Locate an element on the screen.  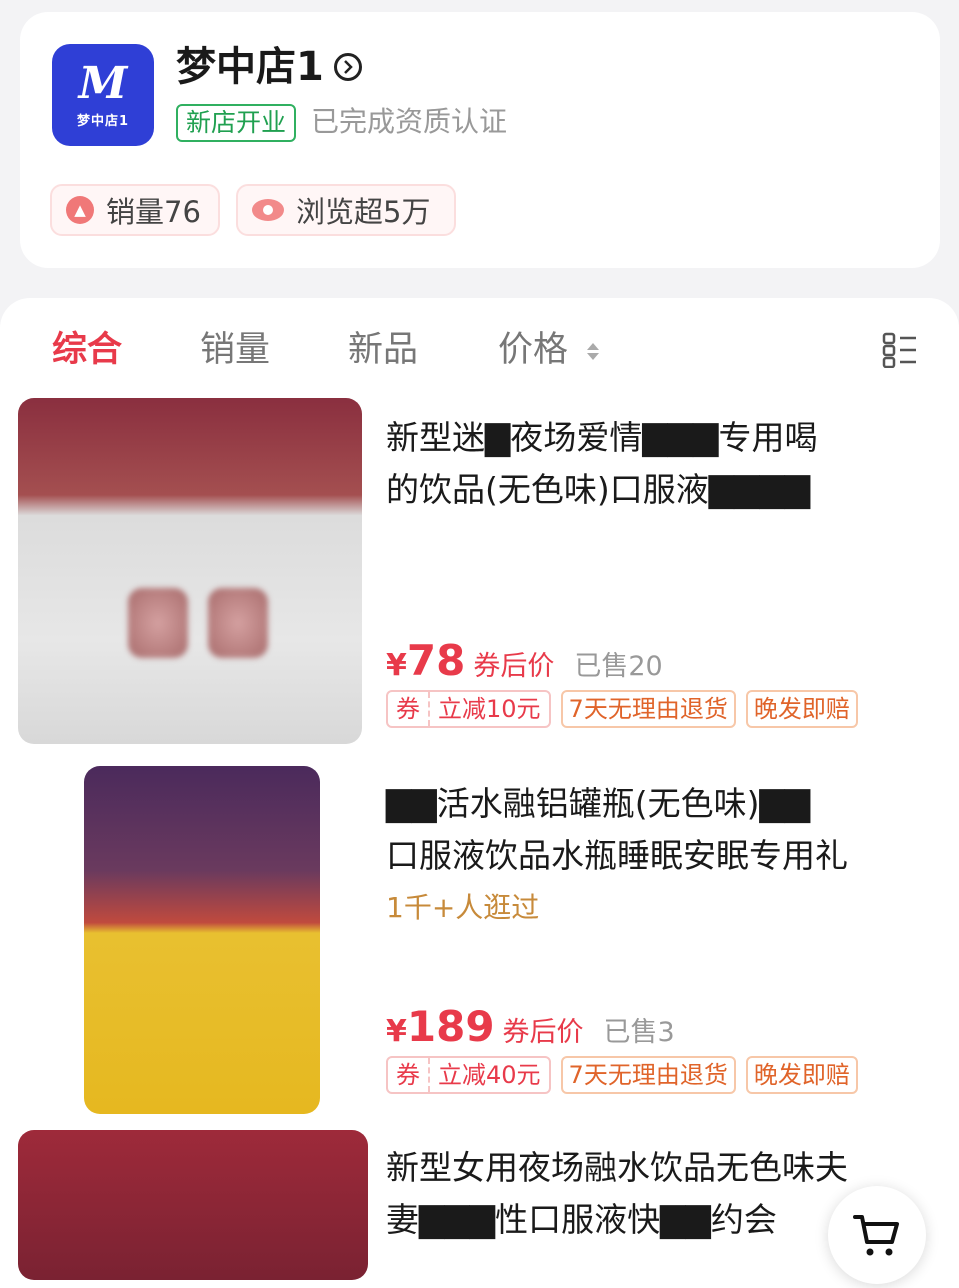
tab-new: 新品 is located at coordinates (383, 350).